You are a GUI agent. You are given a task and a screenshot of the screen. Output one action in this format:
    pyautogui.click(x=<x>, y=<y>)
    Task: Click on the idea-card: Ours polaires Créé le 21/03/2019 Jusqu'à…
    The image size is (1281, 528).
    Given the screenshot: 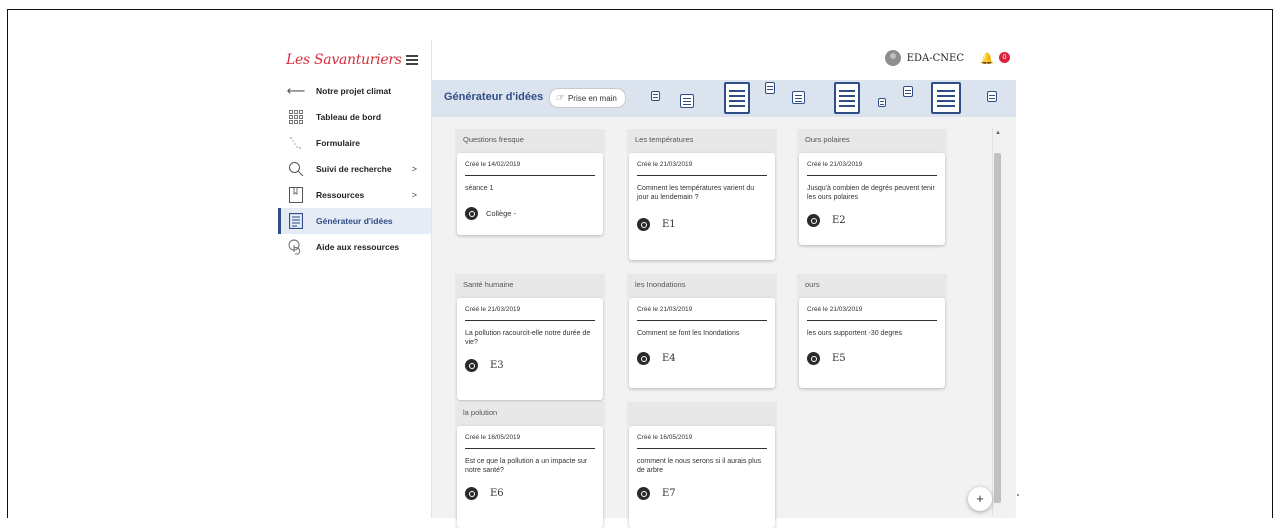 What is the action you would take?
    pyautogui.click(x=872, y=187)
    